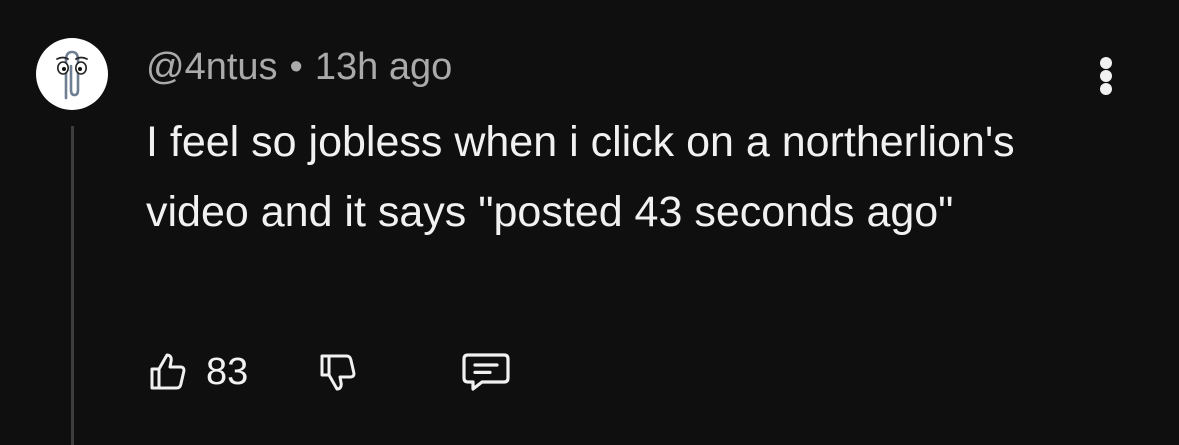  What do you see at coordinates (204, 372) in the screenshot?
I see `like-button: 83` at bounding box center [204, 372].